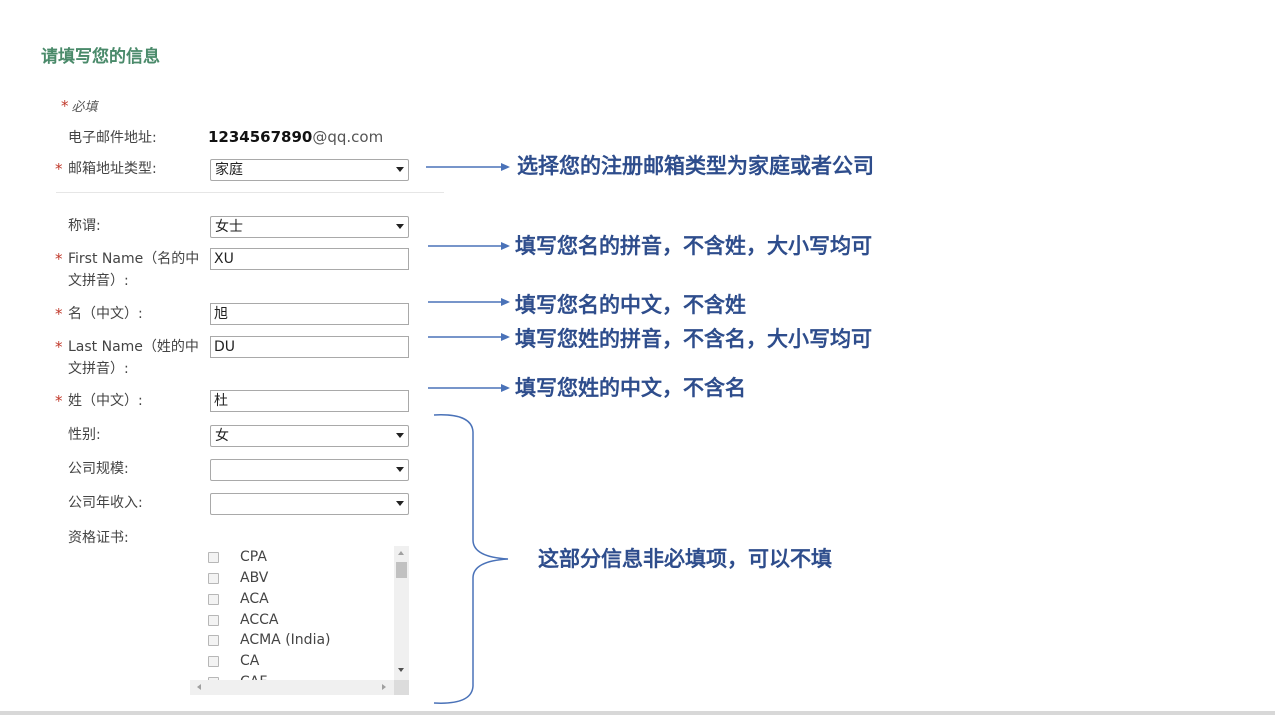  What do you see at coordinates (112, 138) in the screenshot?
I see `email-label: 电子邮件地址:` at bounding box center [112, 138].